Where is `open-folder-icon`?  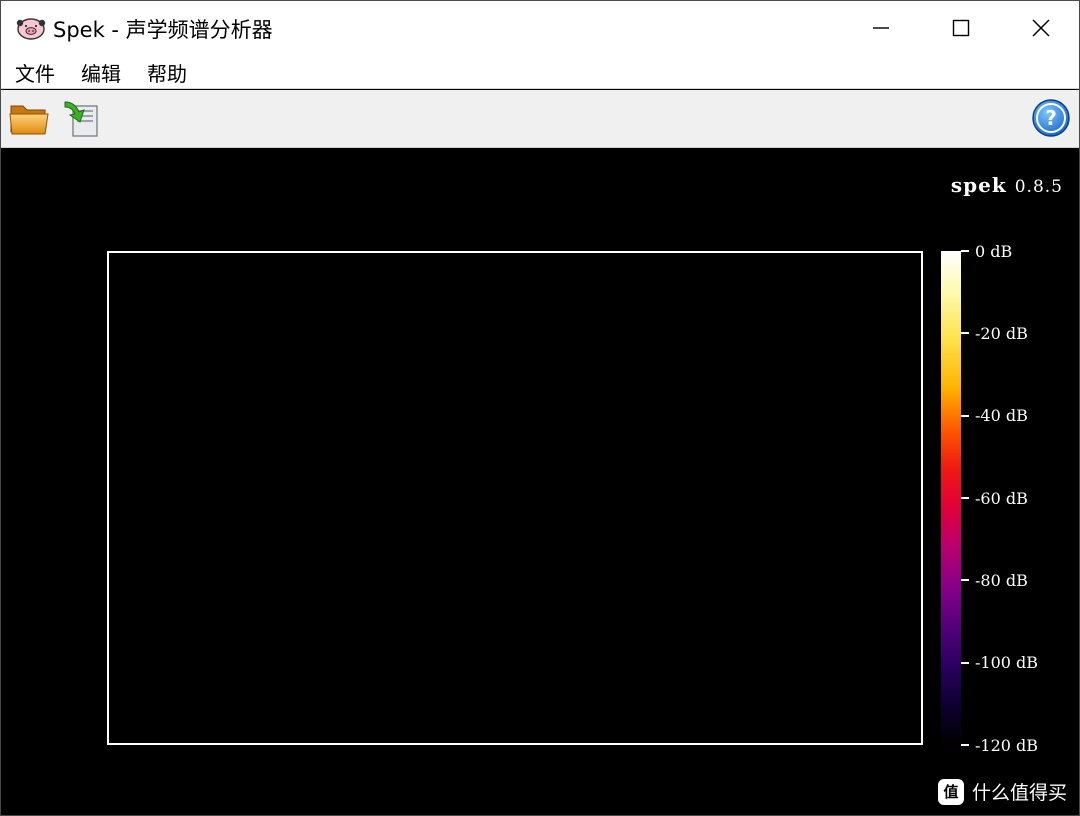 open-folder-icon is located at coordinates (29, 120).